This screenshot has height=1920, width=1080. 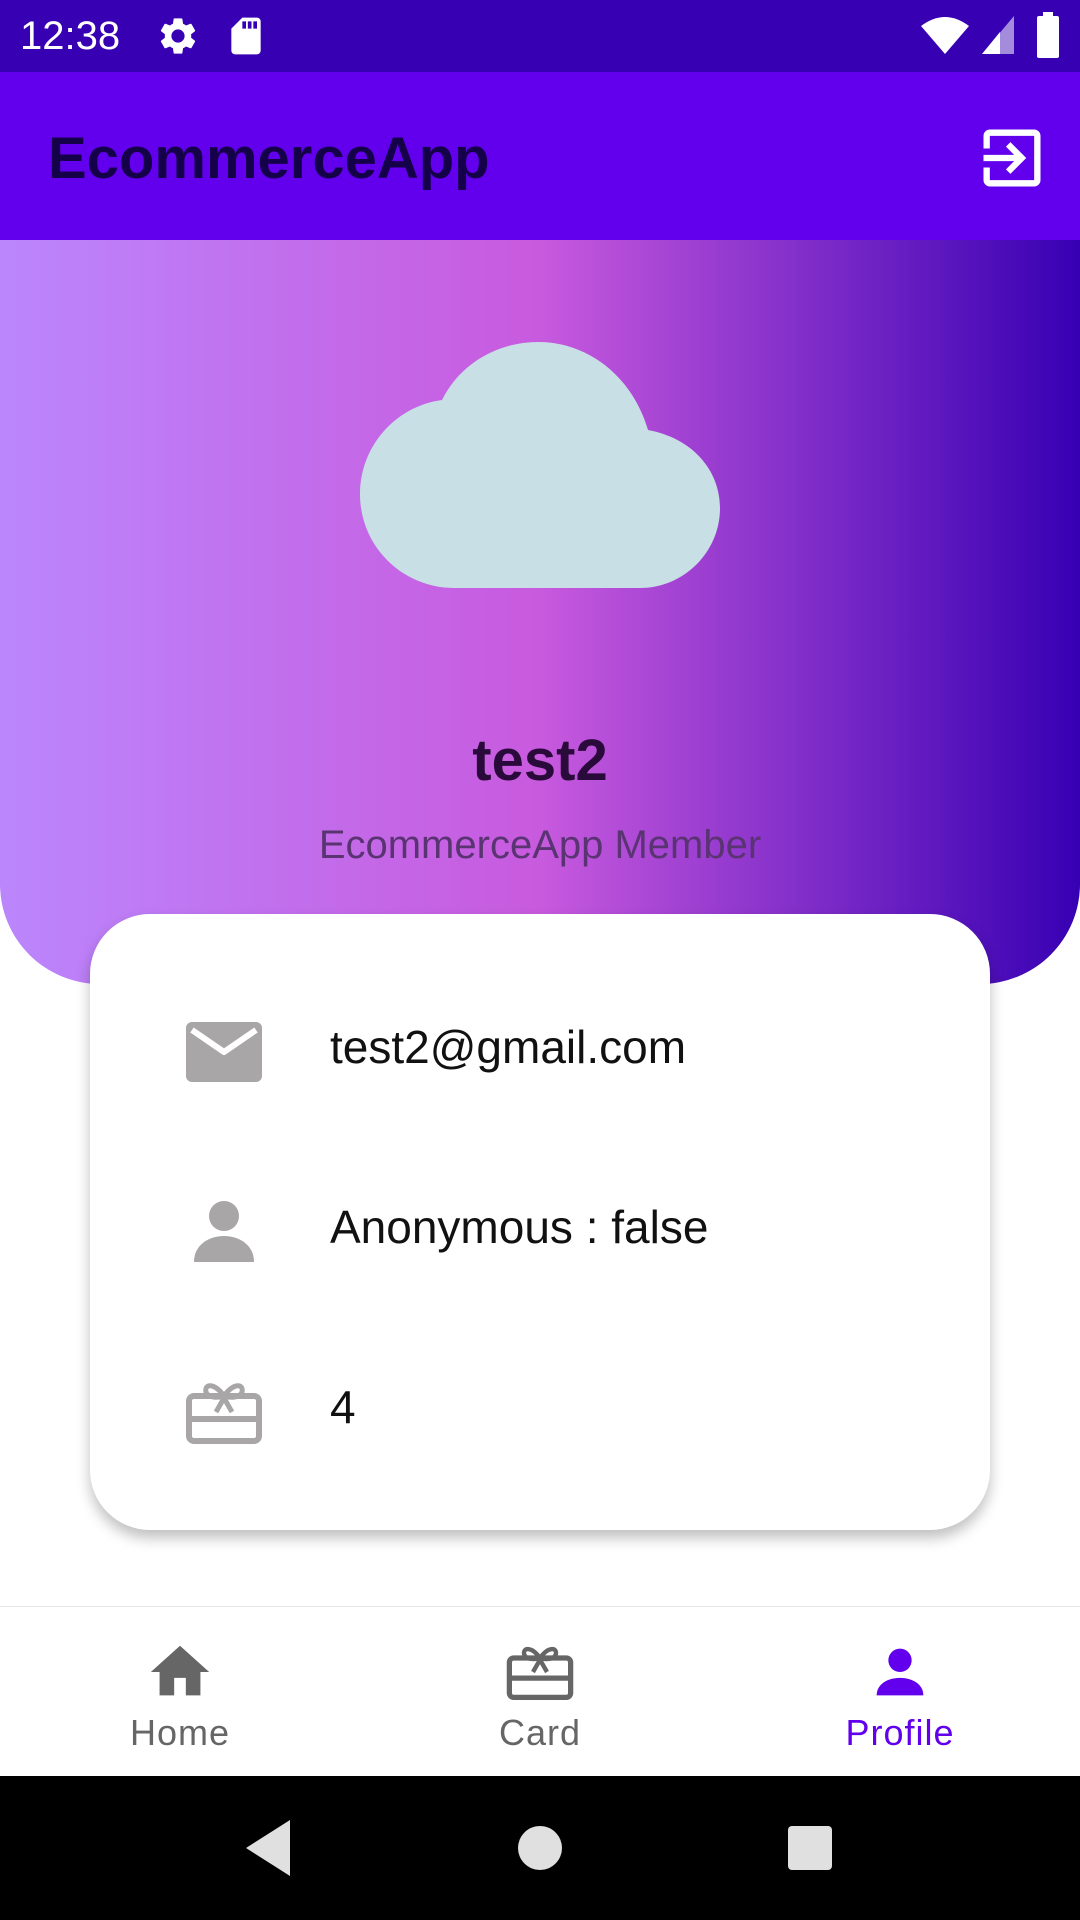 What do you see at coordinates (269, 158) in the screenshot?
I see `app-title: EcommerceApp` at bounding box center [269, 158].